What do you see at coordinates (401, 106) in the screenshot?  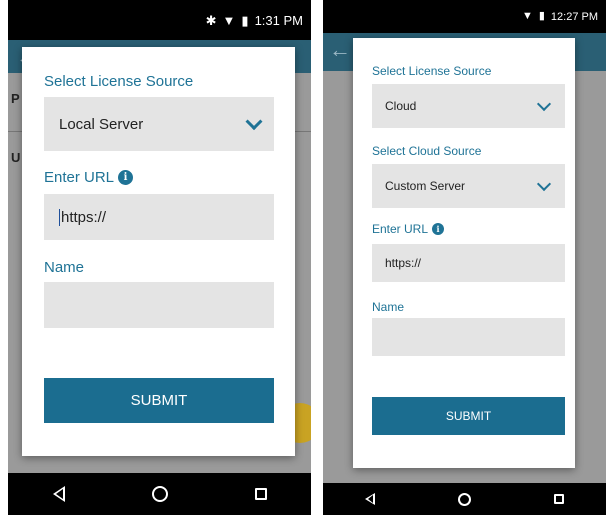 I see `license-source-value: Cloud` at bounding box center [401, 106].